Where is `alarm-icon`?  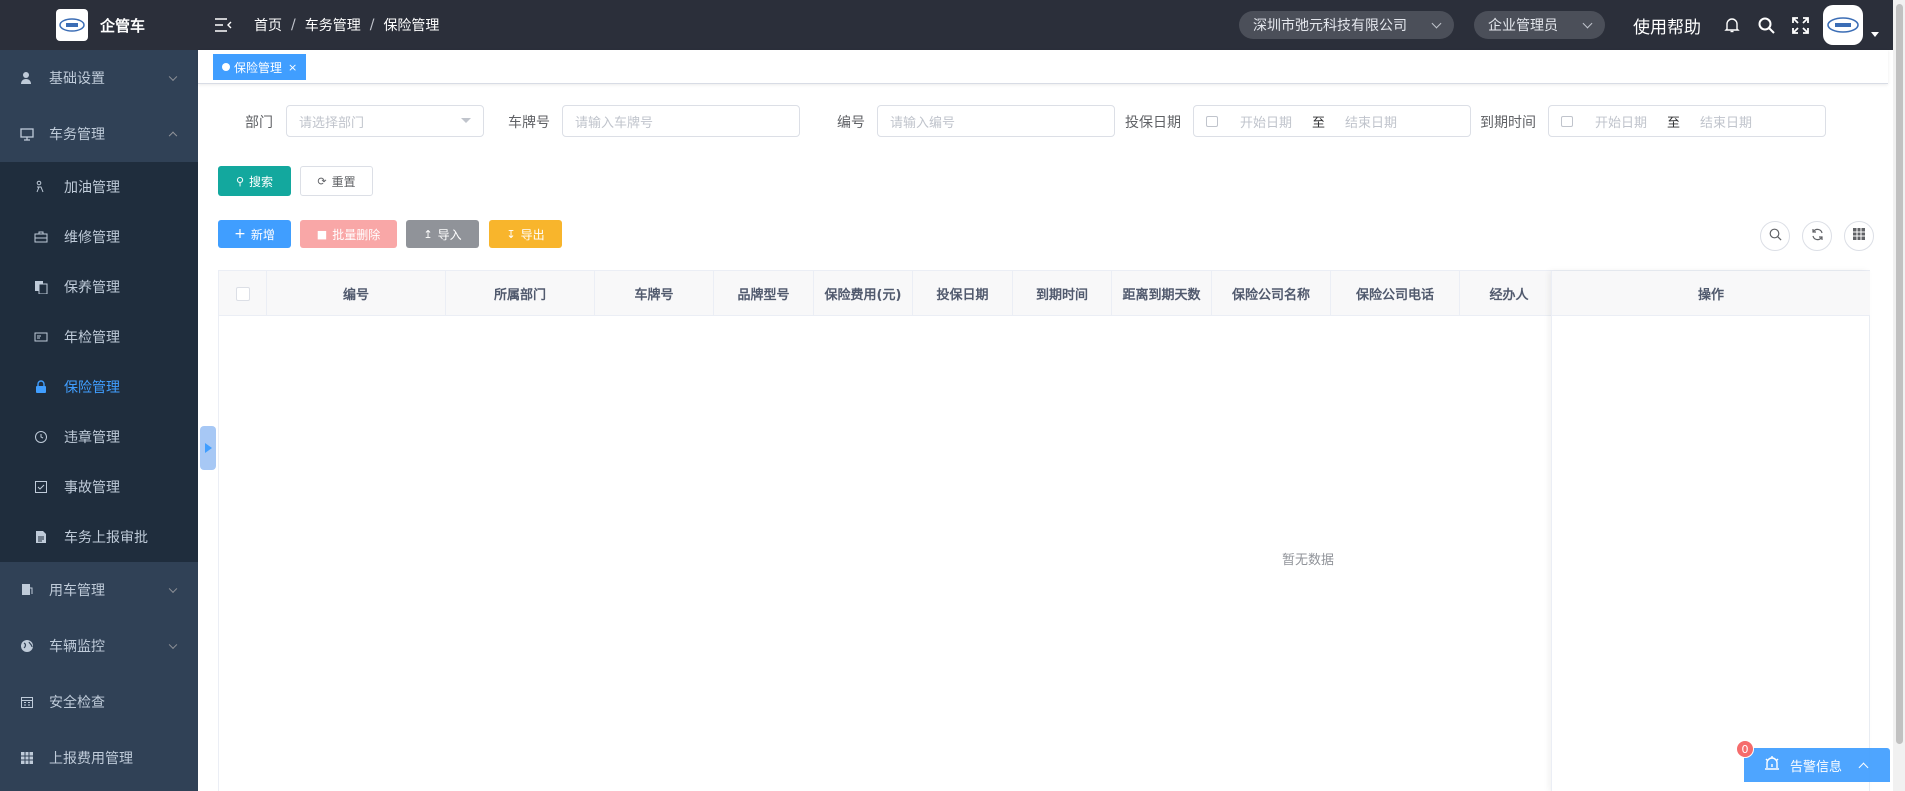
alarm-icon is located at coordinates (1772, 765).